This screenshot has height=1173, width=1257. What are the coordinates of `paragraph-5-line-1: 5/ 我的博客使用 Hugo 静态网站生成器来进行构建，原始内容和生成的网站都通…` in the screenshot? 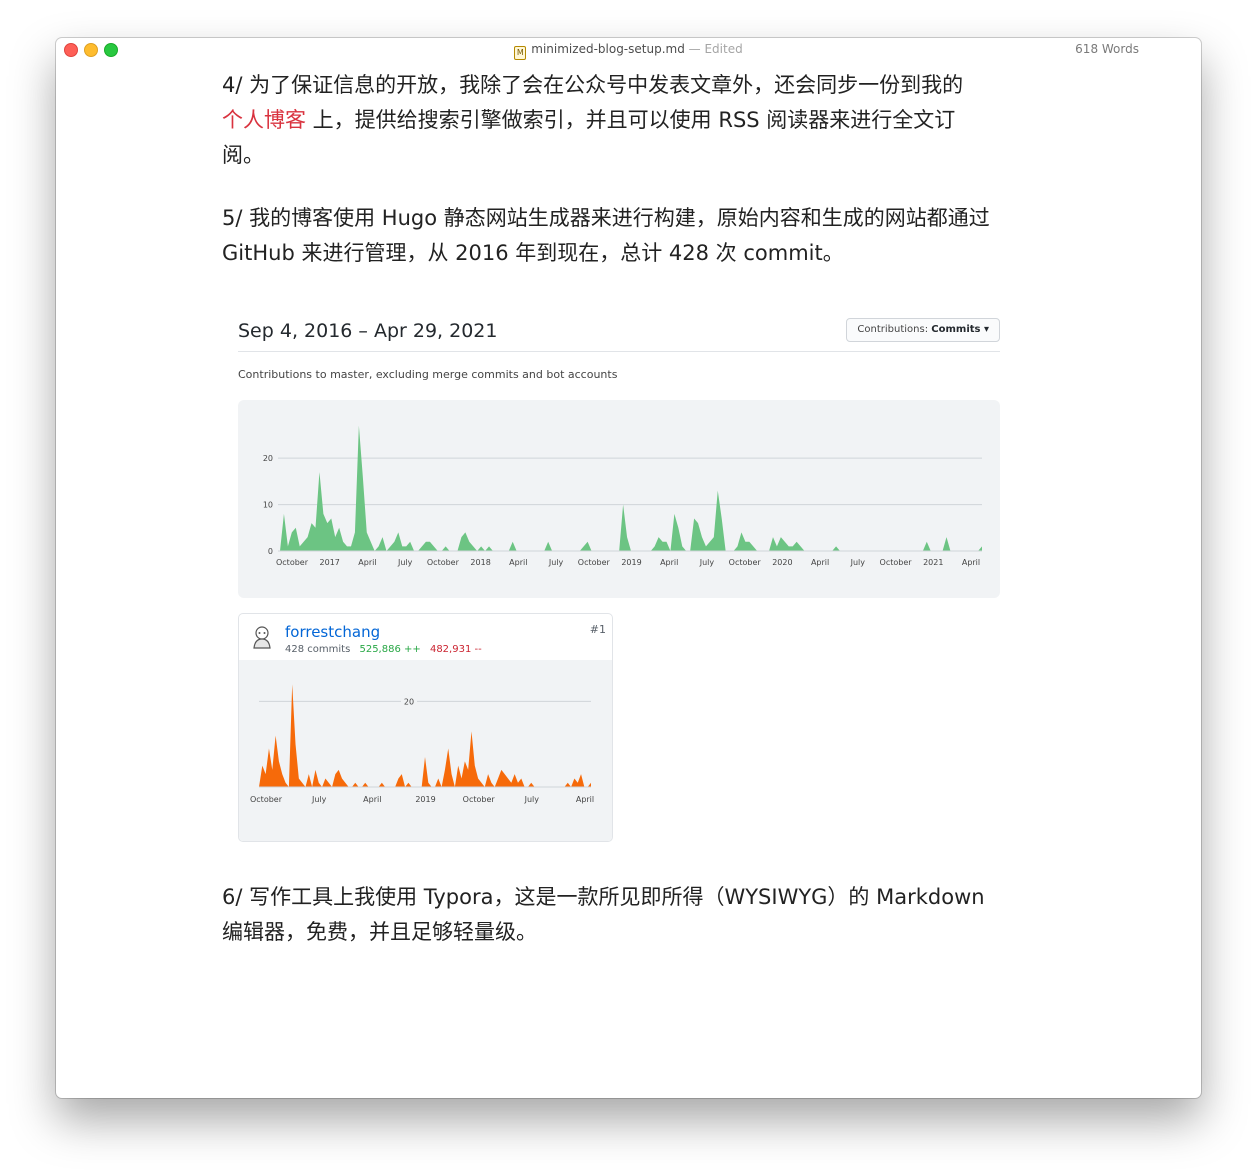 It's located at (606, 218).